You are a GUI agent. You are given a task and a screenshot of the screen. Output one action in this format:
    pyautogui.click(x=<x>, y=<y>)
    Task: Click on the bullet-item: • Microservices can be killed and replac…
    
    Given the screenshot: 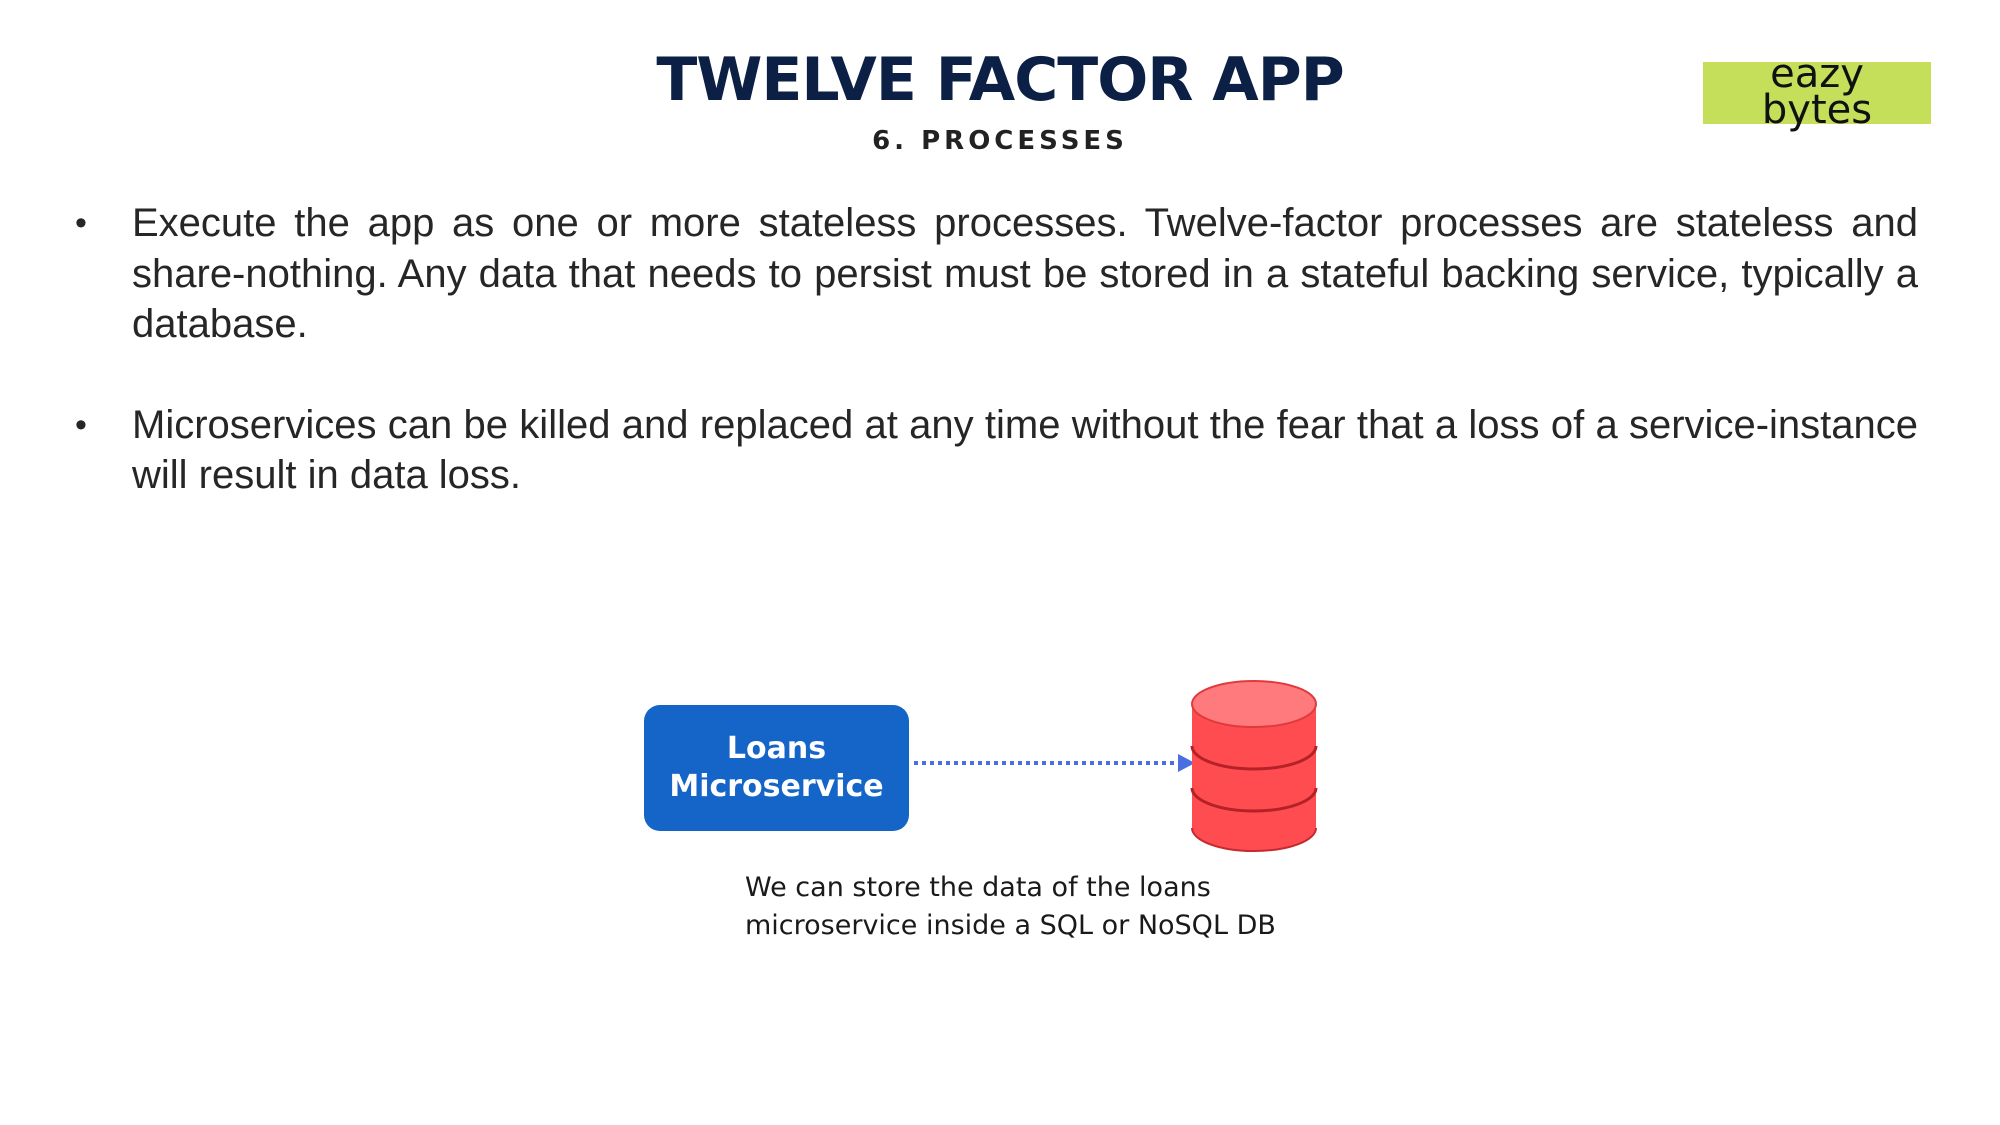 What is the action you would take?
    pyautogui.click(x=994, y=450)
    